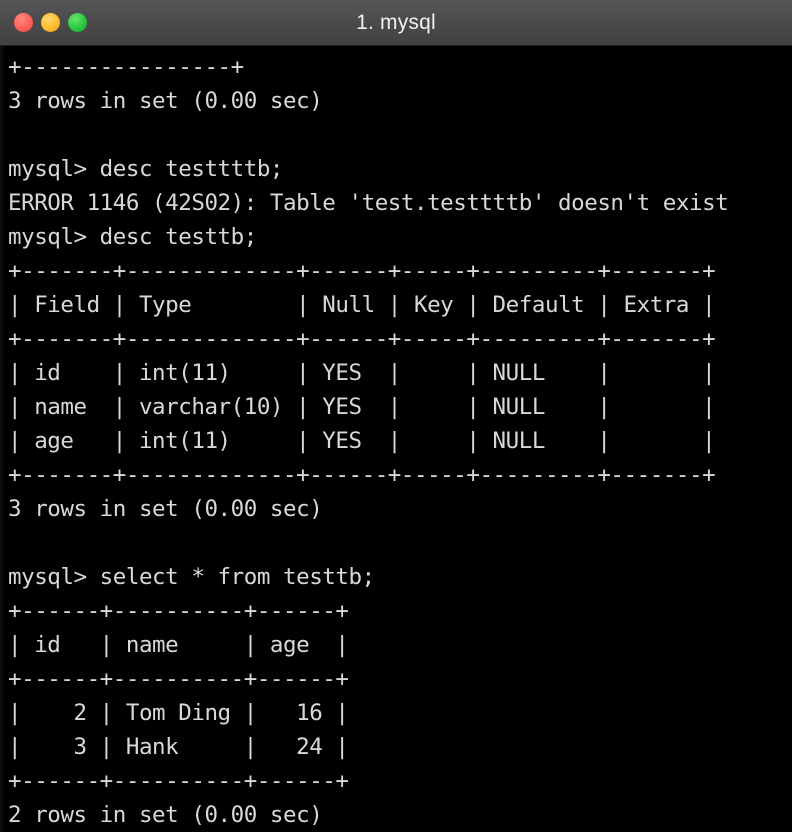 The width and height of the screenshot is (792, 832). I want to click on close-button, so click(23, 22).